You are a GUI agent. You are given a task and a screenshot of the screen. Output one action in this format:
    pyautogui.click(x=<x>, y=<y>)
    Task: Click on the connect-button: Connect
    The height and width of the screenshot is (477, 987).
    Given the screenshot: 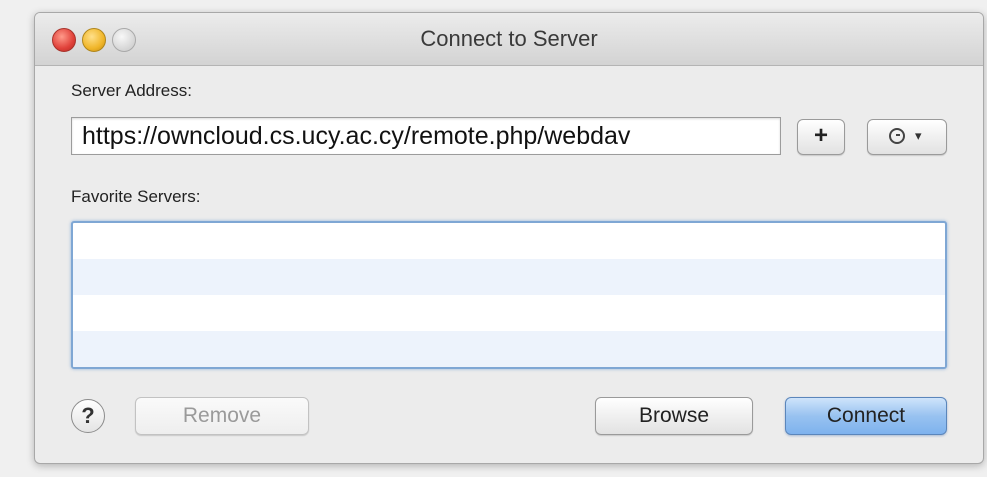 What is the action you would take?
    pyautogui.click(x=866, y=416)
    